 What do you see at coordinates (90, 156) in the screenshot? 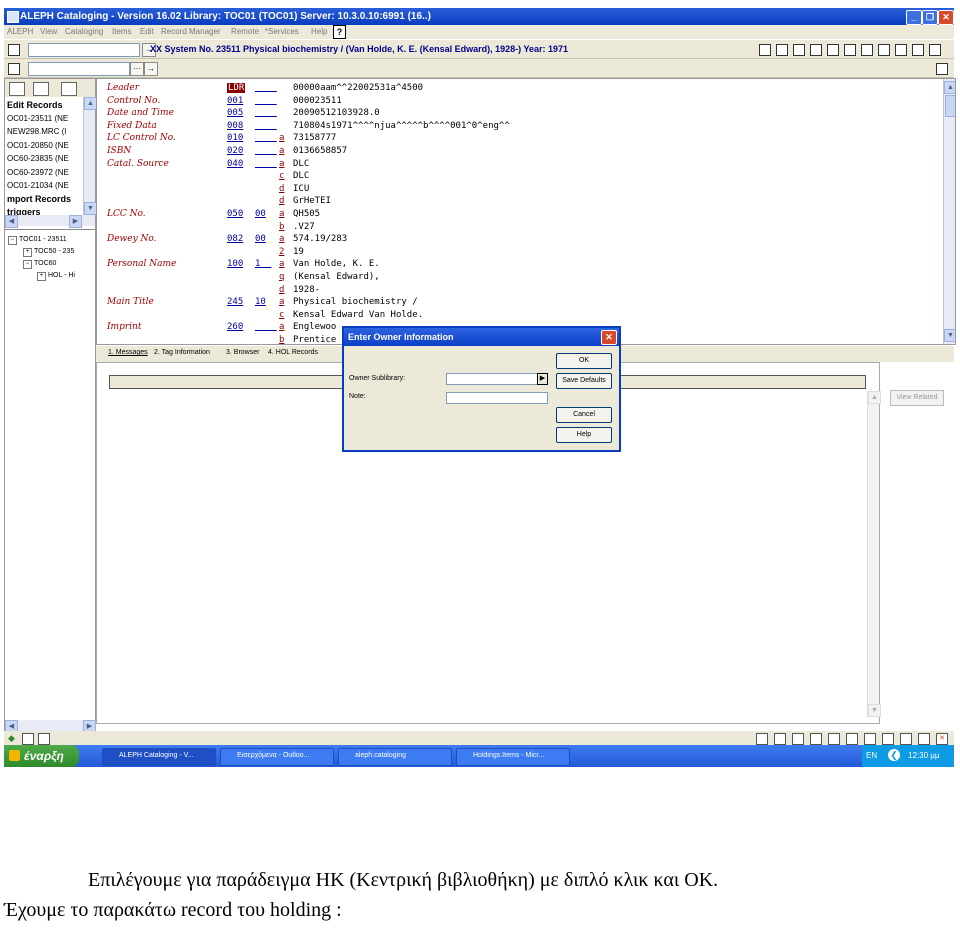
I see `records-vertical-scrollbar: ▲ ▼` at bounding box center [90, 156].